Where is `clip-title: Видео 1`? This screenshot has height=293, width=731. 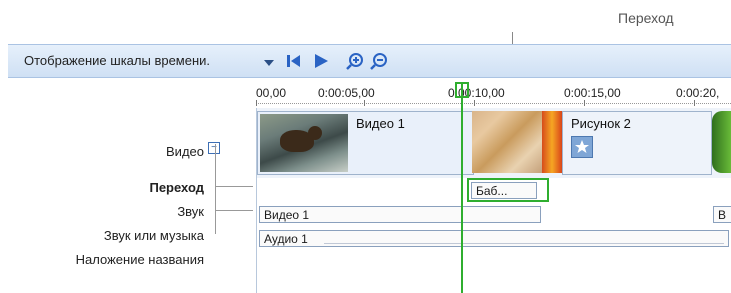
clip-title: Видео 1 is located at coordinates (380, 123).